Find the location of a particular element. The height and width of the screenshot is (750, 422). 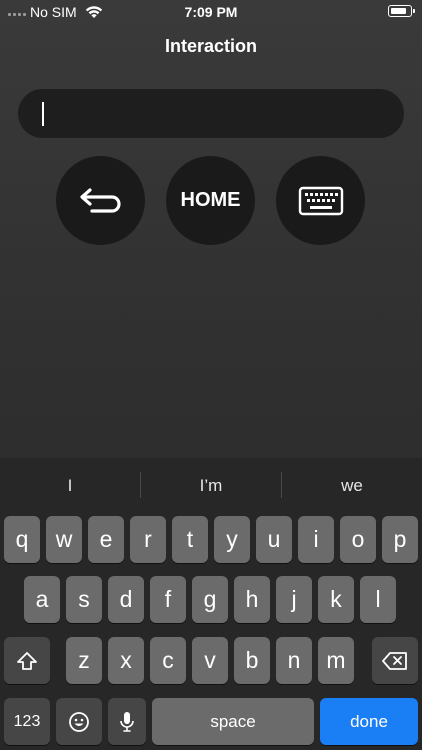

shift-icon is located at coordinates (27, 660).